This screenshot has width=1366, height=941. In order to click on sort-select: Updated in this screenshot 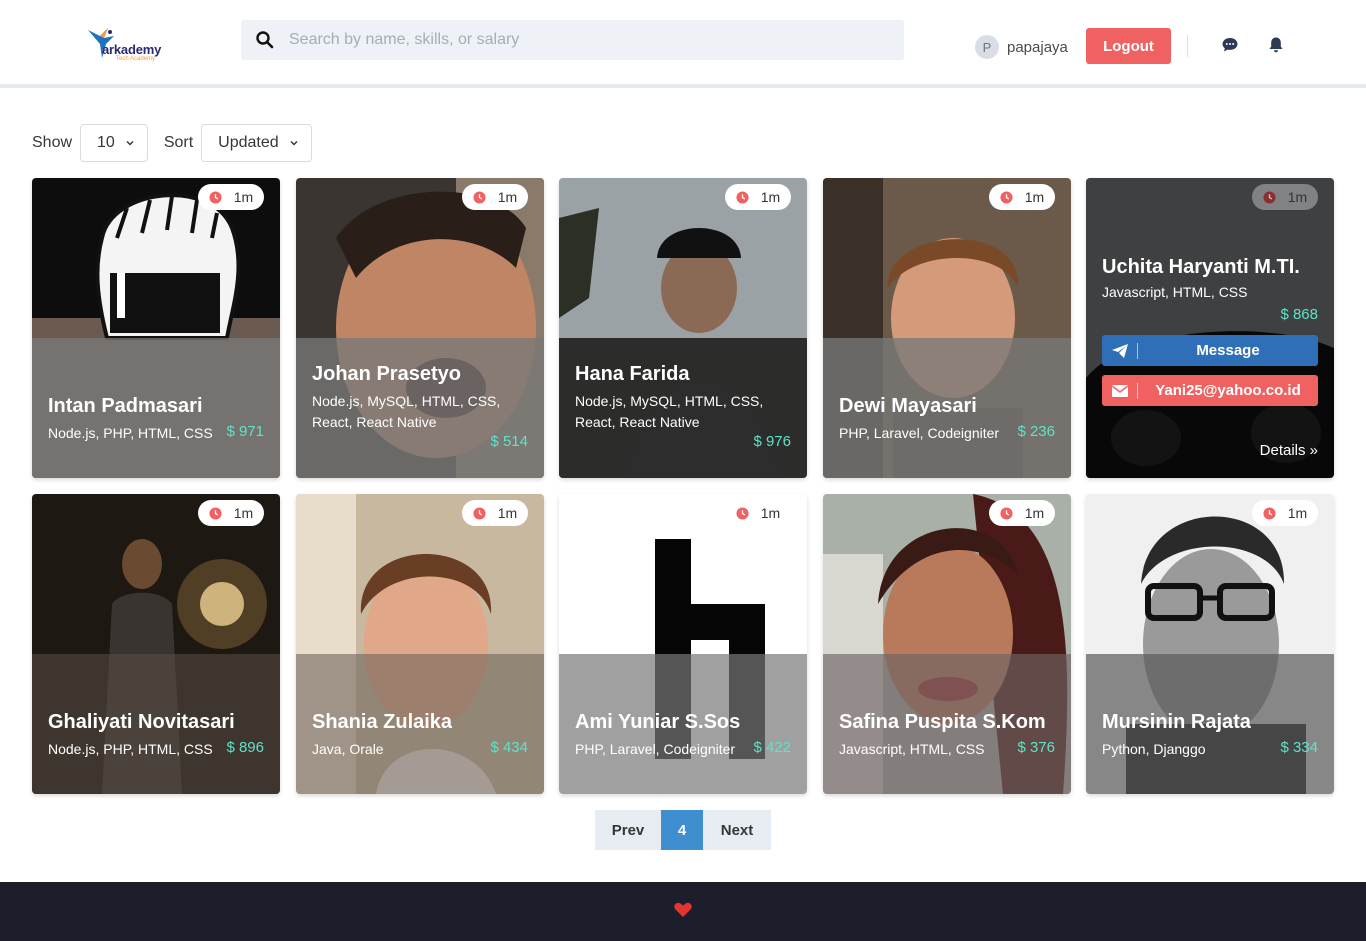, I will do `click(256, 143)`.